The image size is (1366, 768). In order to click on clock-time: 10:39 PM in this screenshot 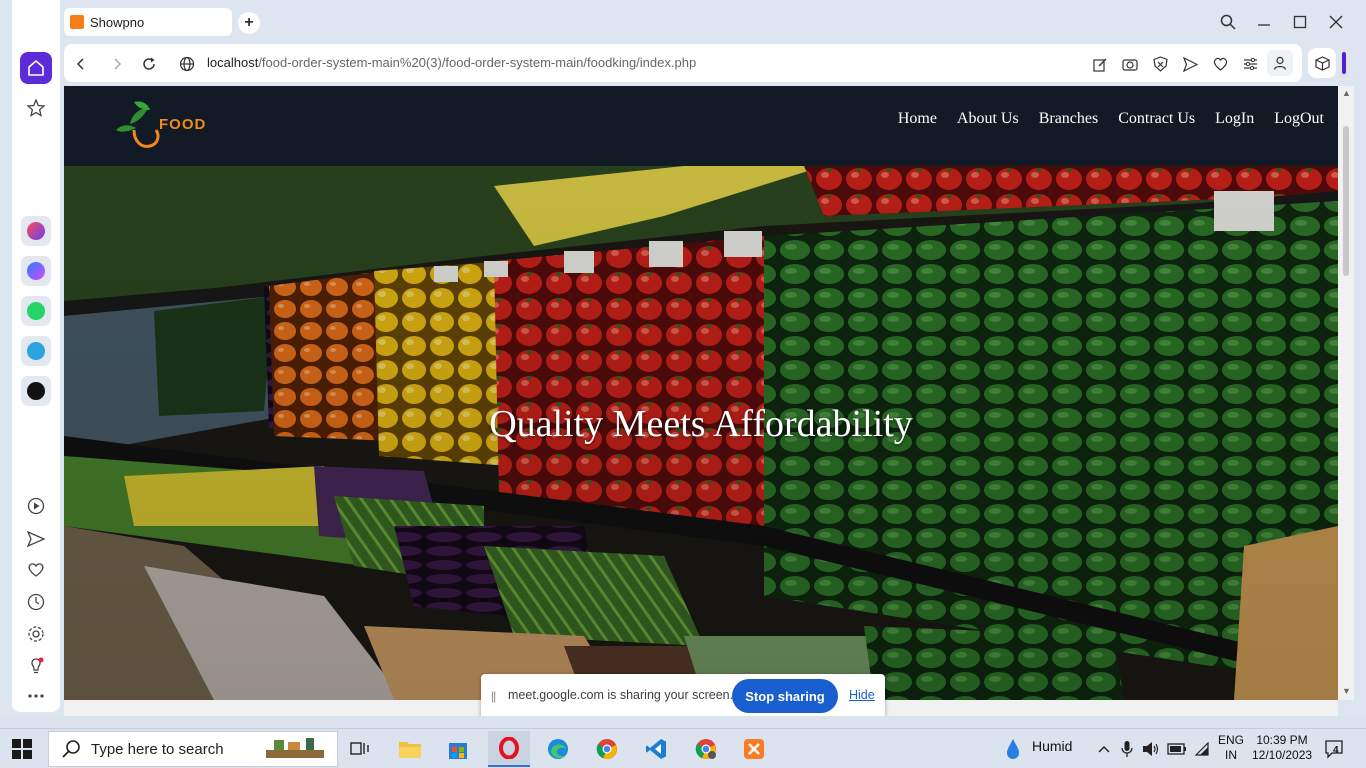, I will do `click(1282, 740)`.